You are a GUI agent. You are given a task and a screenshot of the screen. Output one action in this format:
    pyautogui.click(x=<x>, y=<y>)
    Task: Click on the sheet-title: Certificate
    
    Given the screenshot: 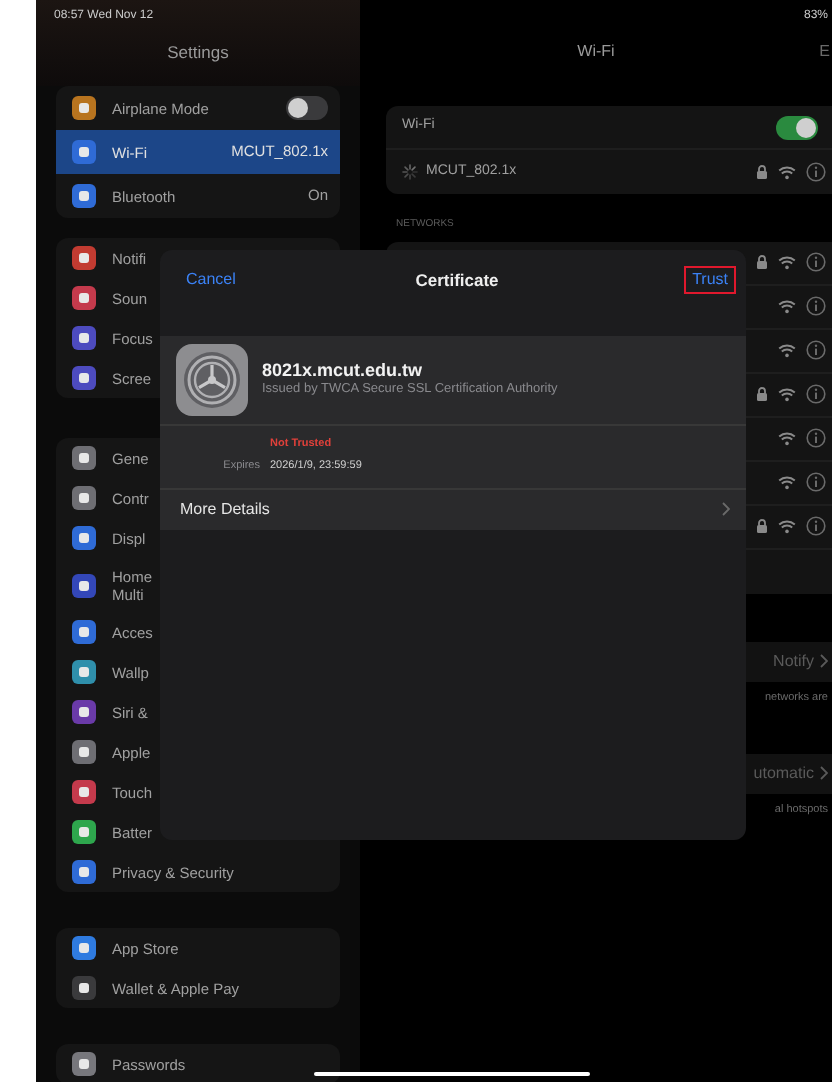 What is the action you would take?
    pyautogui.click(x=457, y=280)
    